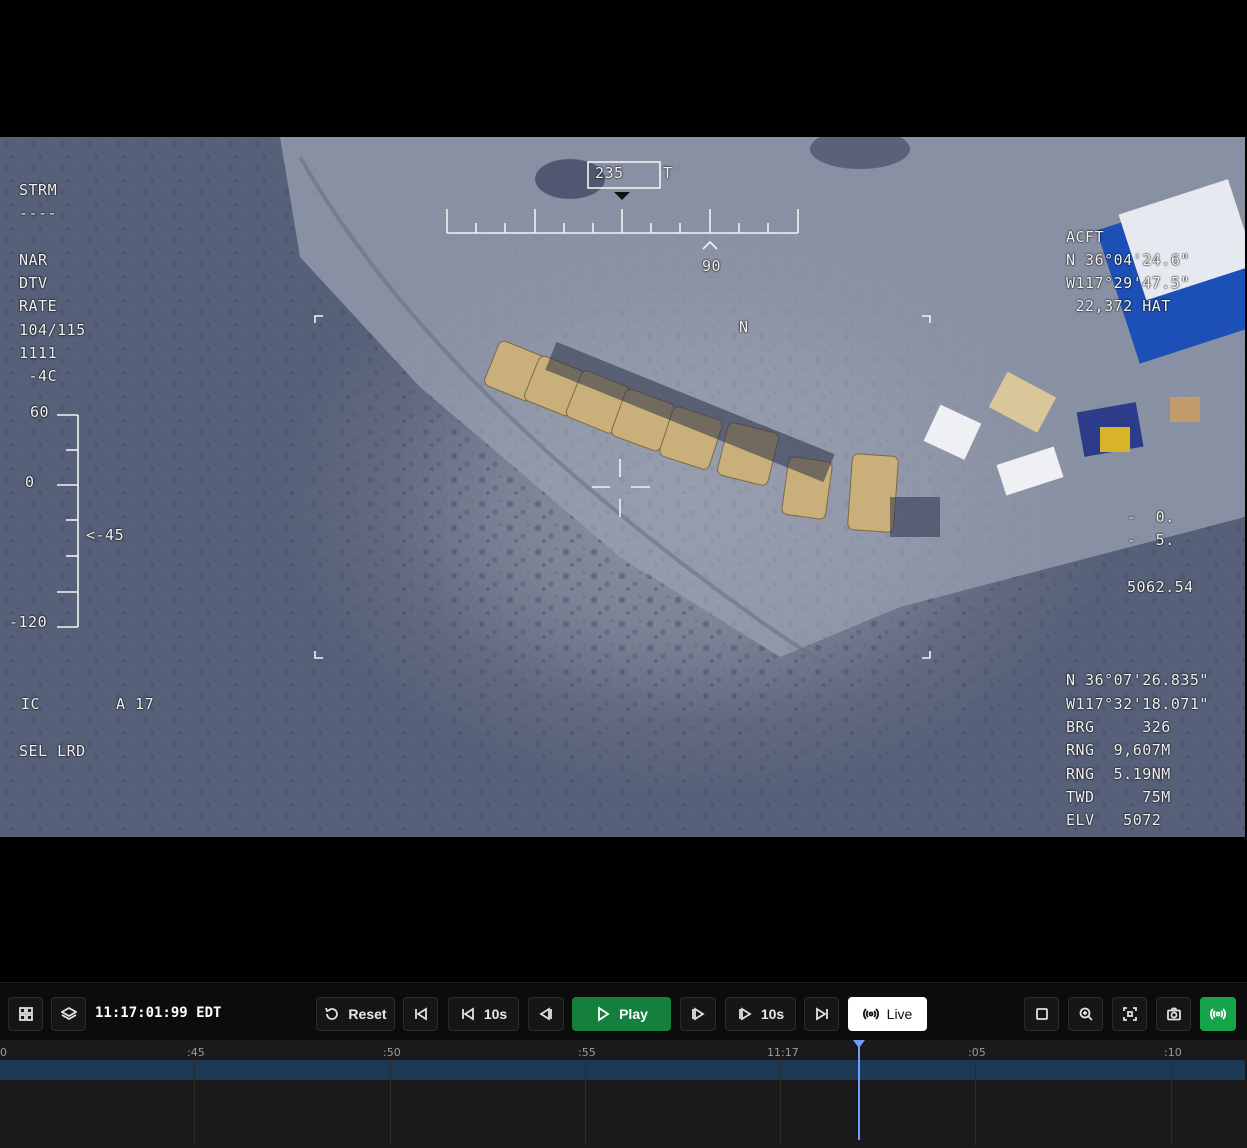  What do you see at coordinates (772, 1014) in the screenshot?
I see `forward-10s-label: 10s` at bounding box center [772, 1014].